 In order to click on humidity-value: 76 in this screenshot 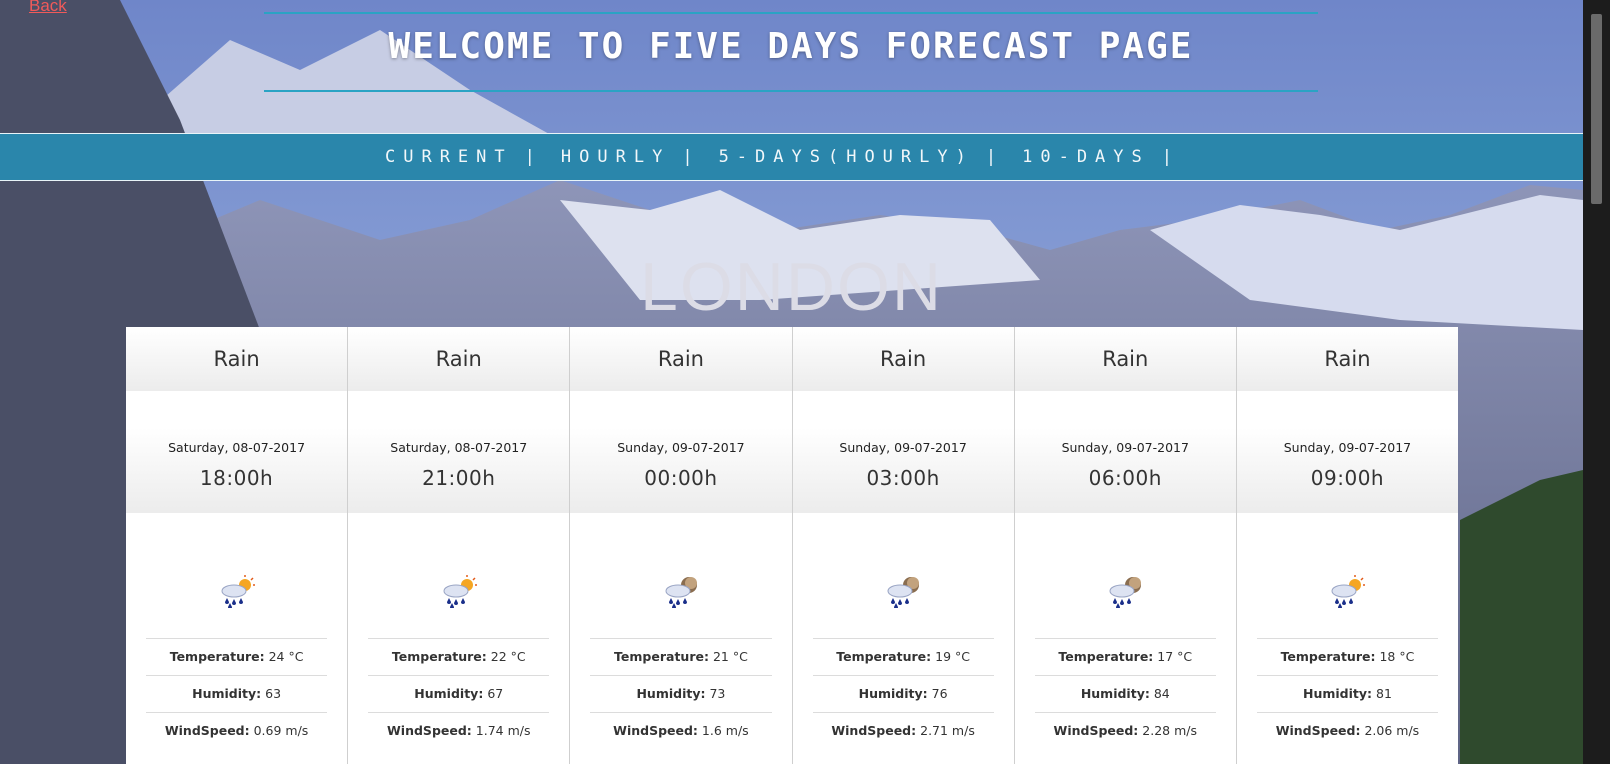, I will do `click(939, 693)`.